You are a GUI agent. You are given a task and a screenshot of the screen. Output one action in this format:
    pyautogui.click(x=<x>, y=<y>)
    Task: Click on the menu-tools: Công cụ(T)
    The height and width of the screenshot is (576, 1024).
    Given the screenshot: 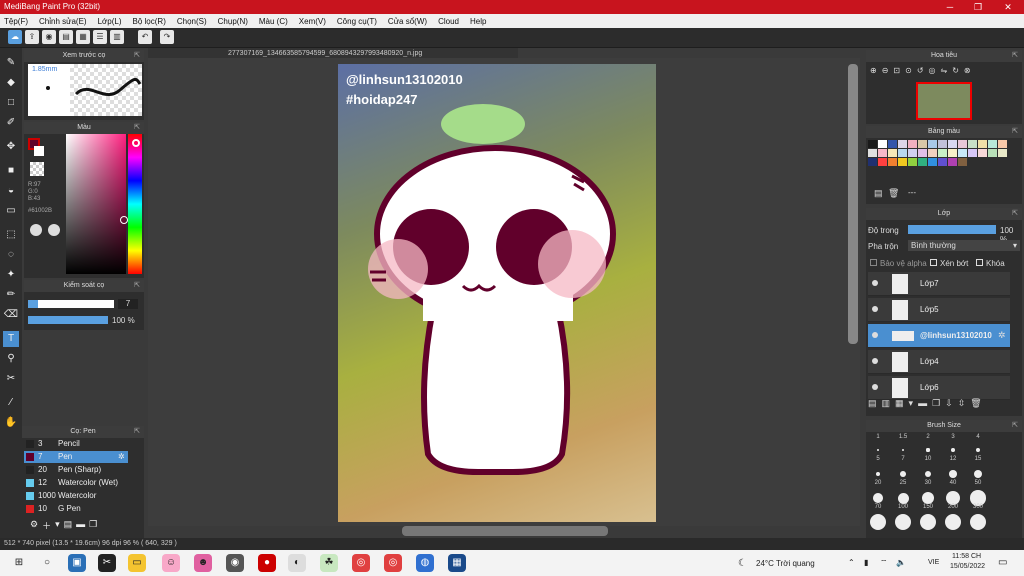 What is the action you would take?
    pyautogui.click(x=357, y=21)
    